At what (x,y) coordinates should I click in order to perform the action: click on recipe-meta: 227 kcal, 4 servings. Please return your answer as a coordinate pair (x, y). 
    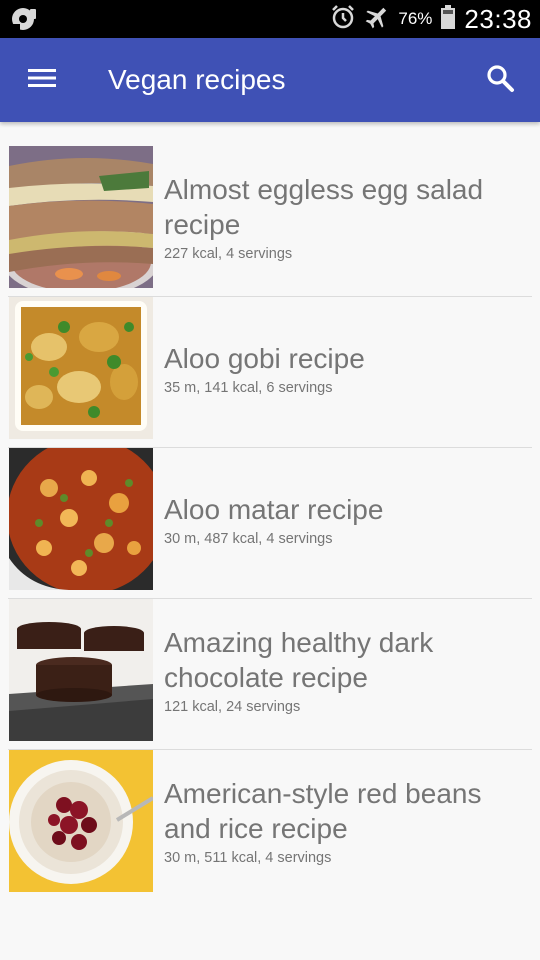
    Looking at the image, I should click on (228, 254).